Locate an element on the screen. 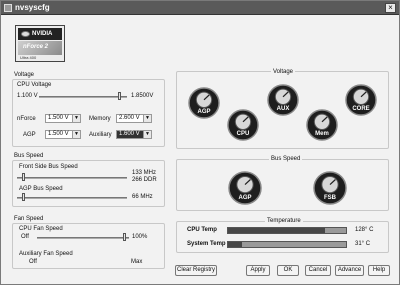 The height and width of the screenshot is (285, 400). aux-fan-min: Off is located at coordinates (33, 262).